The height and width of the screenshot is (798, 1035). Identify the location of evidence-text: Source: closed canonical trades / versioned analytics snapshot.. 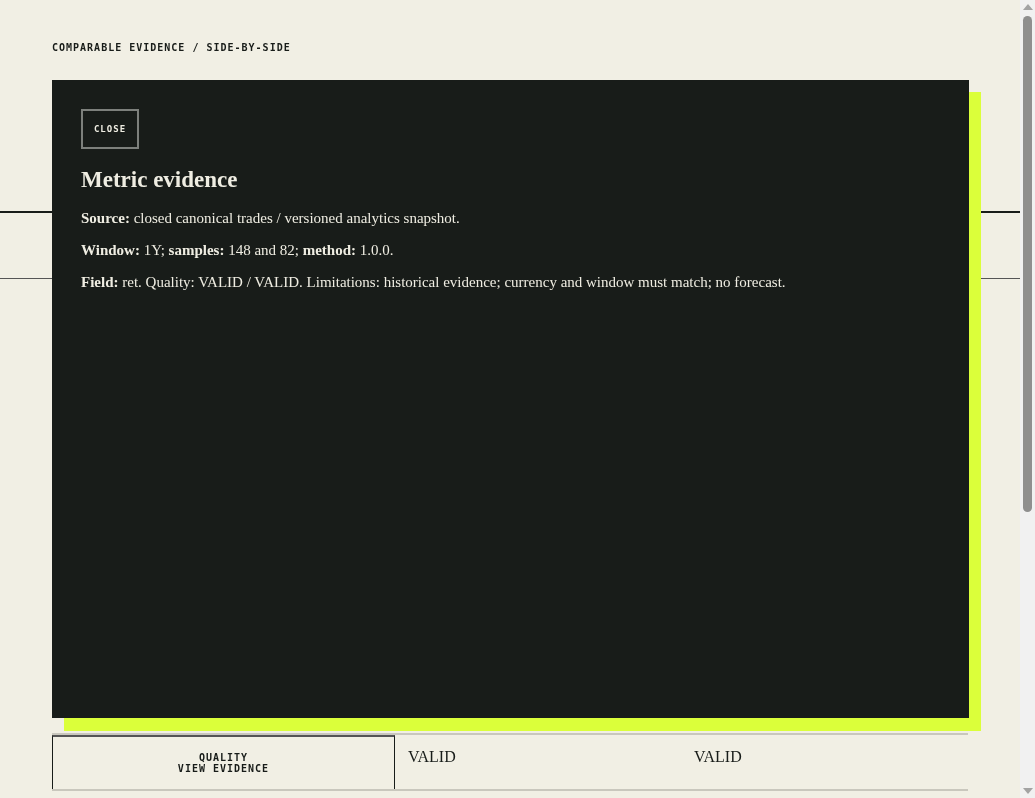
(271, 218).